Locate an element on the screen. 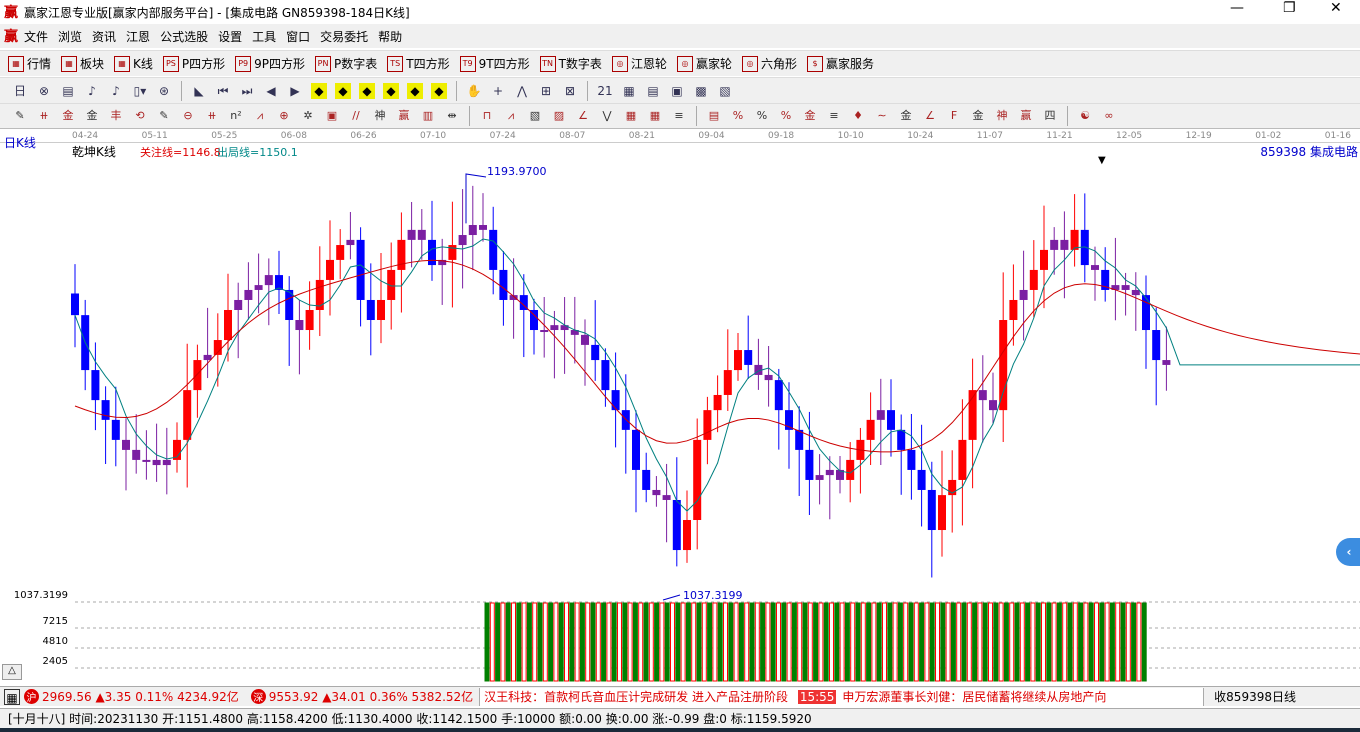 The width and height of the screenshot is (1360, 732). maximize-button: ❐ is located at coordinates (1289, 8).